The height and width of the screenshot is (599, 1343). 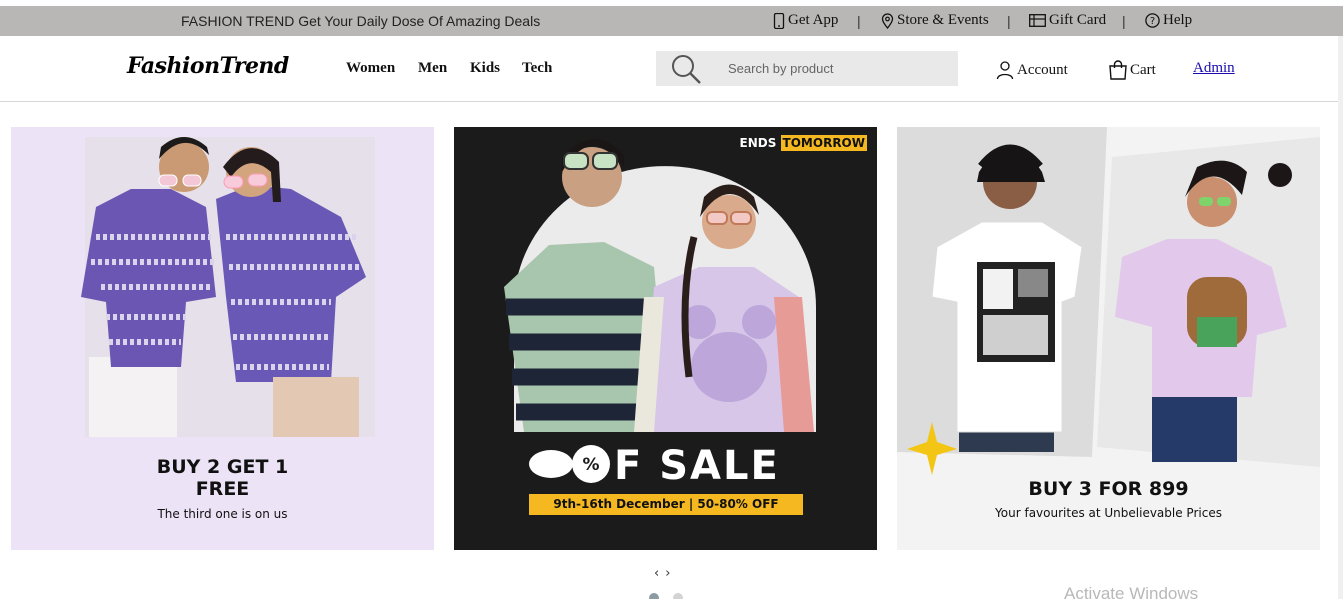 What do you see at coordinates (1078, 20) in the screenshot?
I see `gift-card-label: Gift Card` at bounding box center [1078, 20].